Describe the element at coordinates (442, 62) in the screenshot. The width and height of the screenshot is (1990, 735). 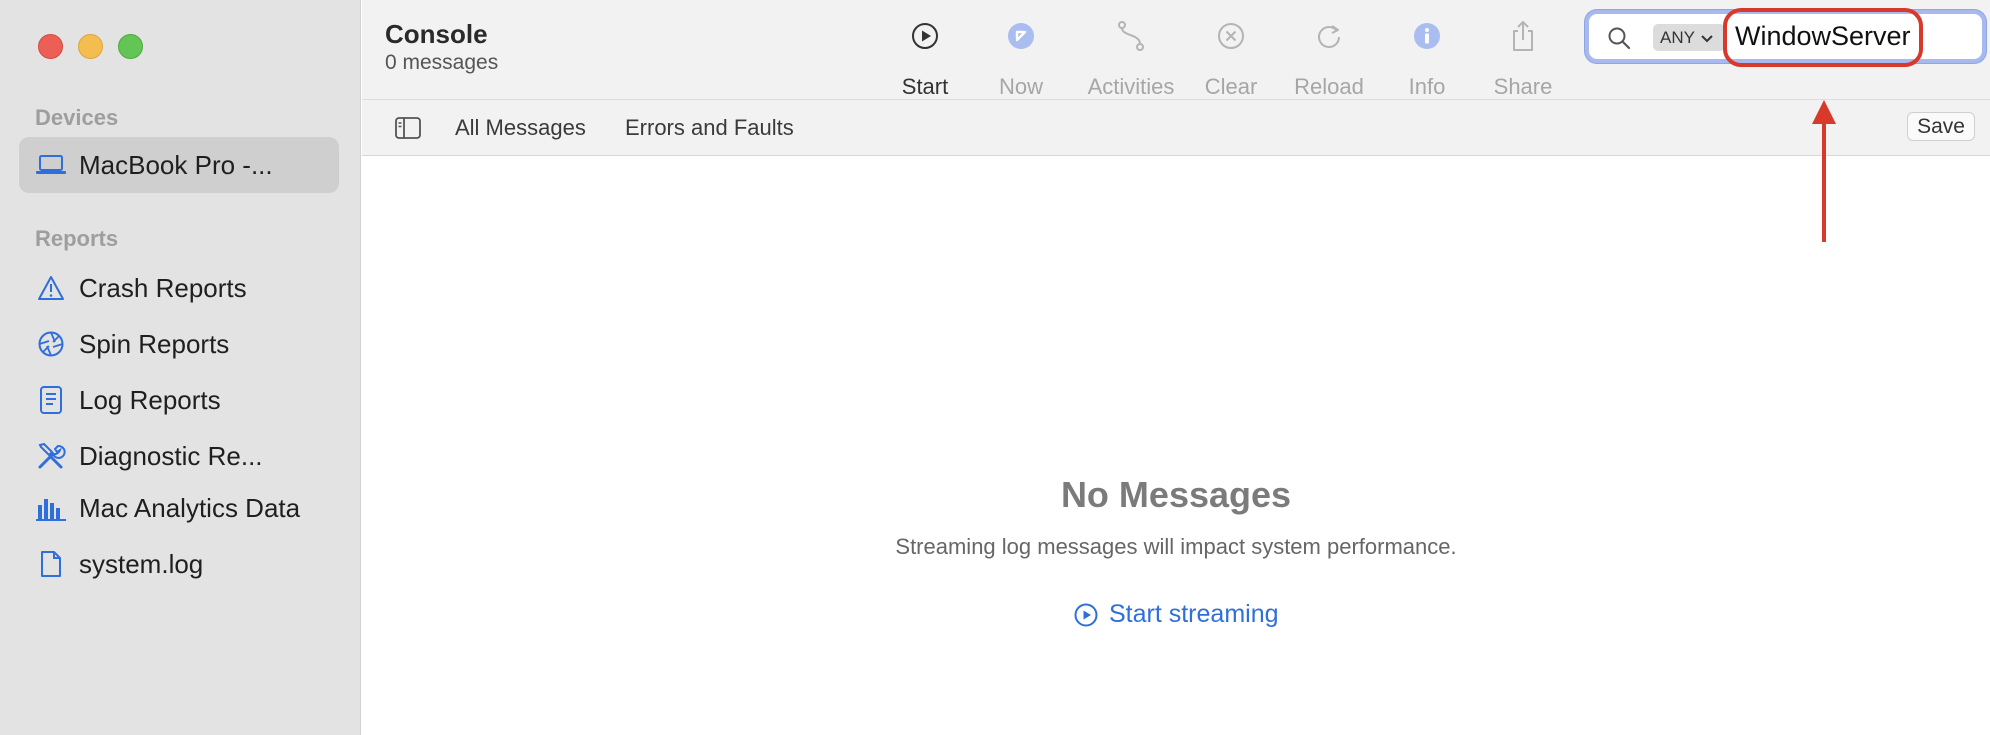
I see `message-count: 0 messages` at that location.